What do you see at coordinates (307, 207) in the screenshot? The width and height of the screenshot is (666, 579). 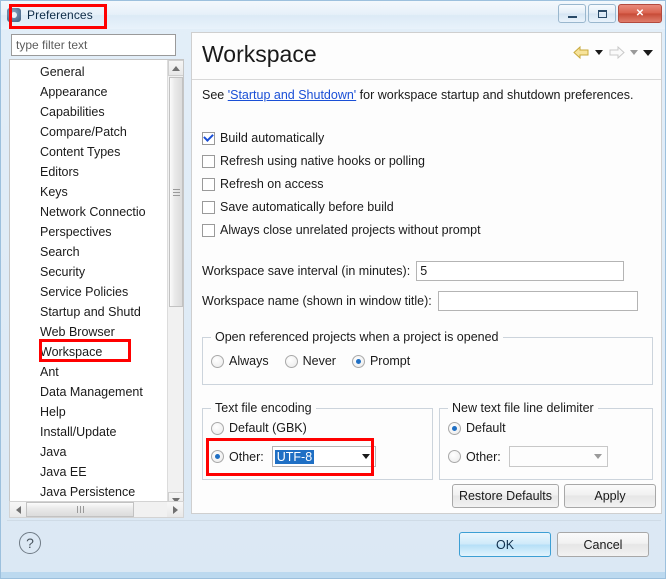 I see `checkbox-label: Save automatically before build` at bounding box center [307, 207].